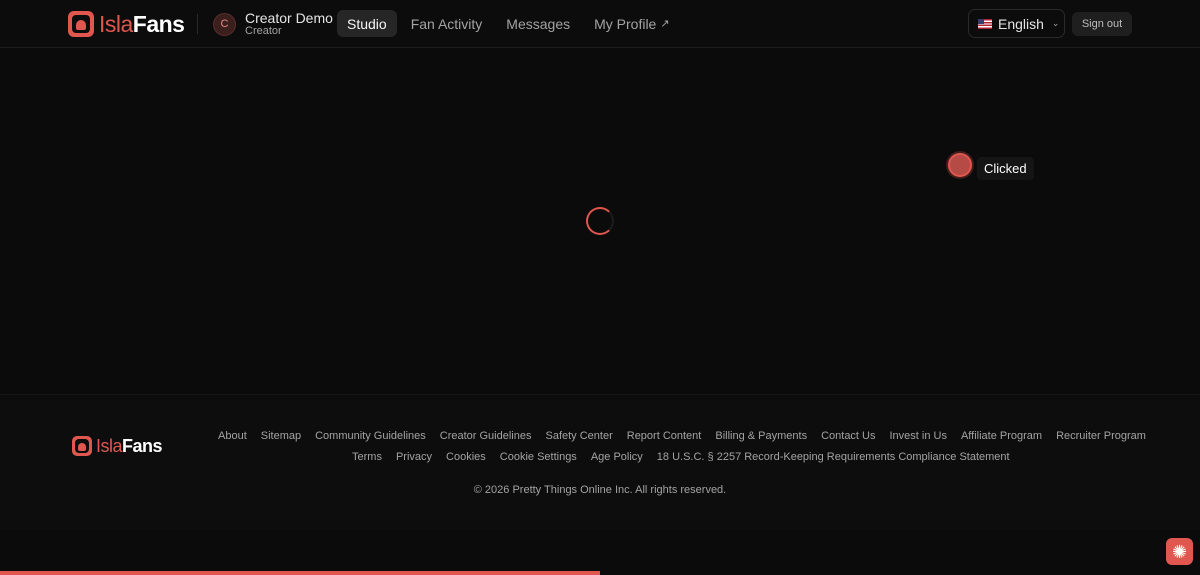  I want to click on footer-link-terms: Terms, so click(367, 457).